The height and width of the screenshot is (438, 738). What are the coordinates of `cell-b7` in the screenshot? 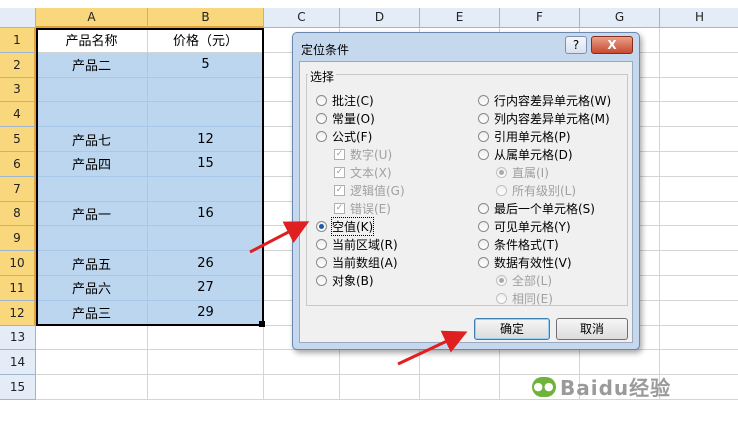 It's located at (206, 189).